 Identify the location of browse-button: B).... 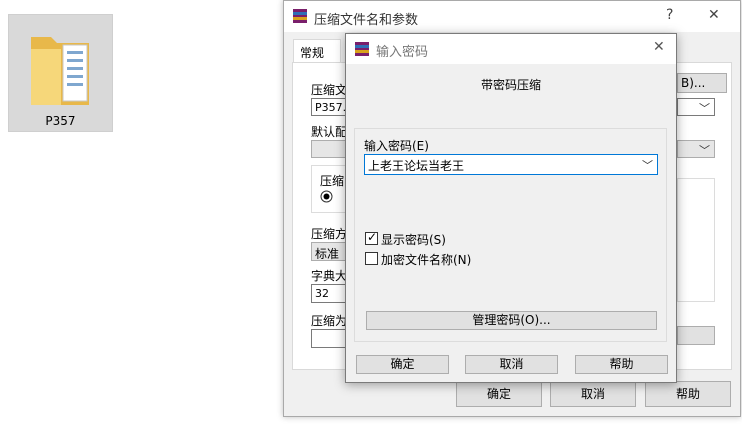
(702, 83).